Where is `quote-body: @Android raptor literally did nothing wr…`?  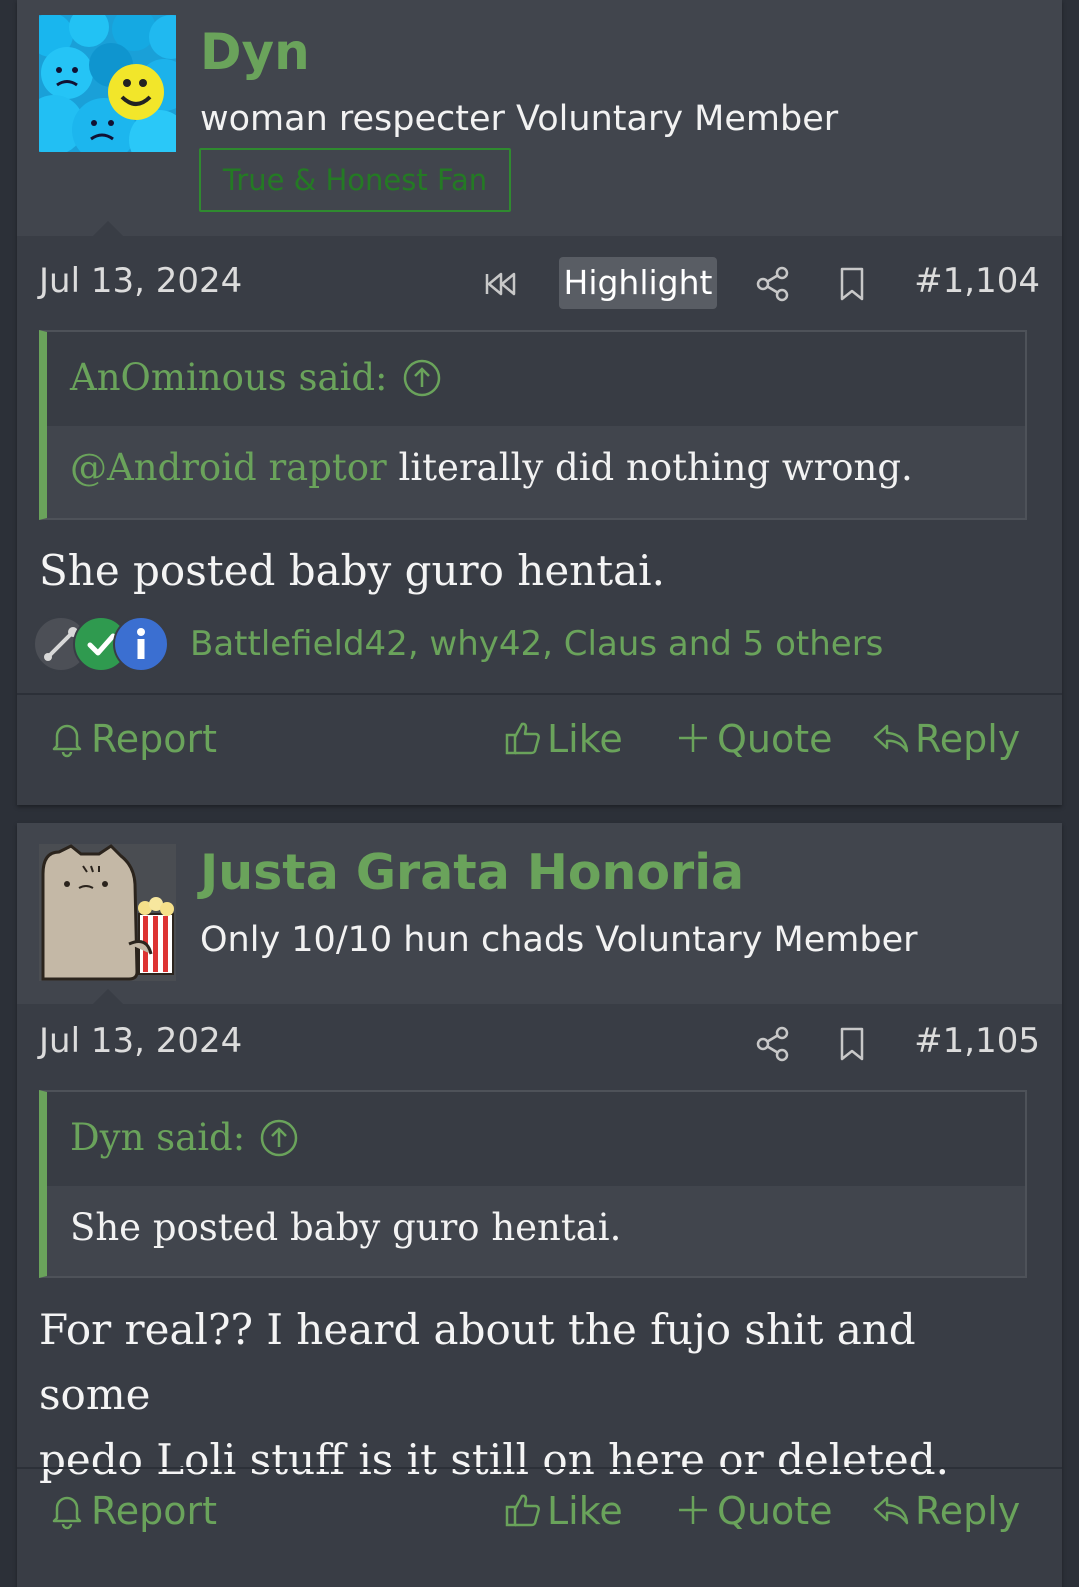 quote-body: @Android raptor literally did nothing wr… is located at coordinates (536, 472).